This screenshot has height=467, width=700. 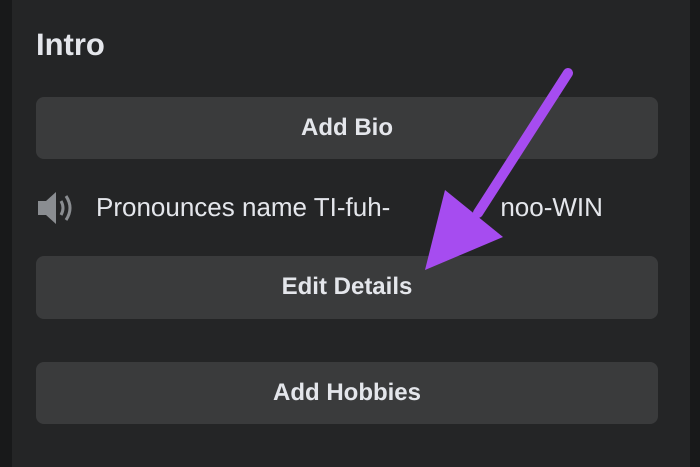 I want to click on pronunciation-text: noo-WIN, so click(x=551, y=208).